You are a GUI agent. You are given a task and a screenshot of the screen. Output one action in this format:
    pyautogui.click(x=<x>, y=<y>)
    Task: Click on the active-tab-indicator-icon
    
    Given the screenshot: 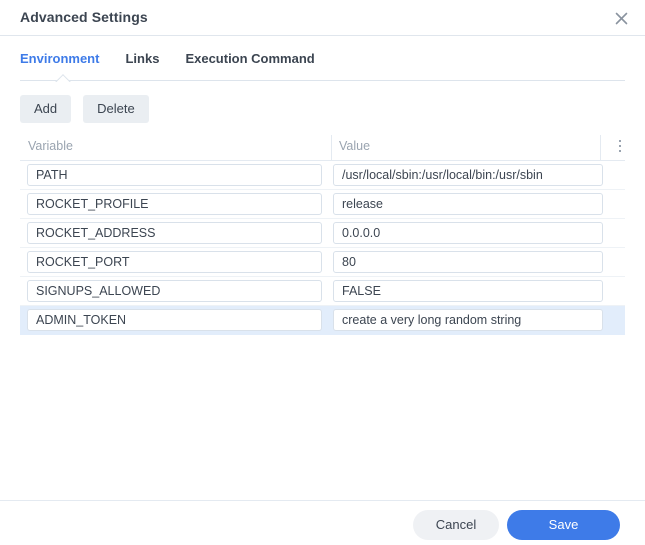 What is the action you would take?
    pyautogui.click(x=63, y=77)
    